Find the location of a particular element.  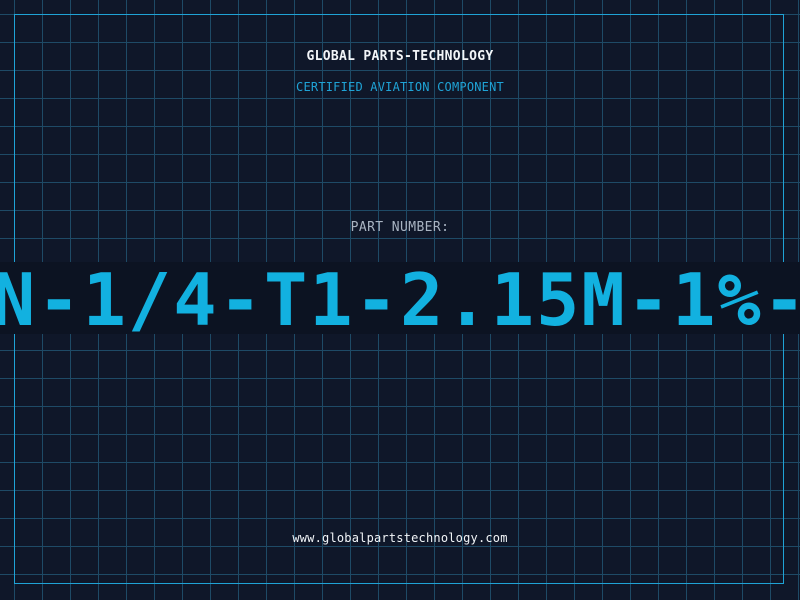

part-number-value: N-1/4-T1-2.15M-1%- is located at coordinates (400, 298).